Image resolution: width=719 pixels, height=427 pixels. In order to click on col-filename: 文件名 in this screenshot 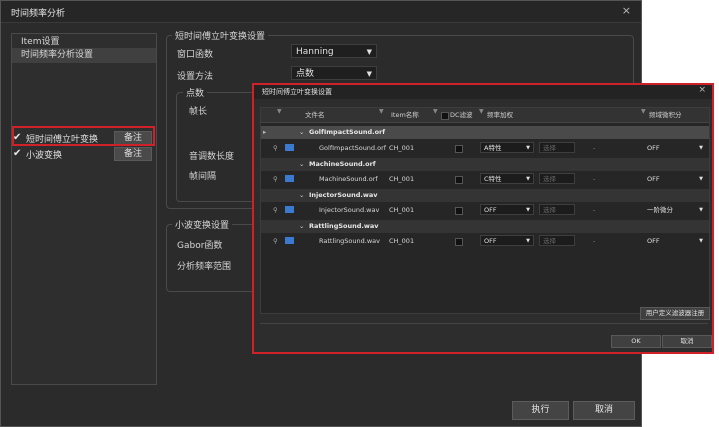, I will do `click(315, 115)`.